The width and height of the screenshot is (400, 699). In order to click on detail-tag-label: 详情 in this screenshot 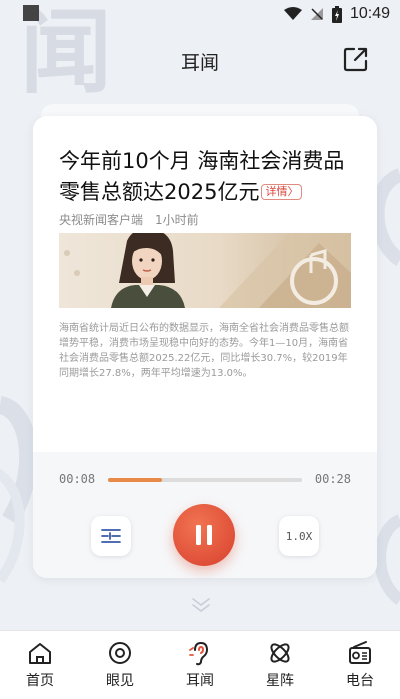, I will do `click(276, 191)`.